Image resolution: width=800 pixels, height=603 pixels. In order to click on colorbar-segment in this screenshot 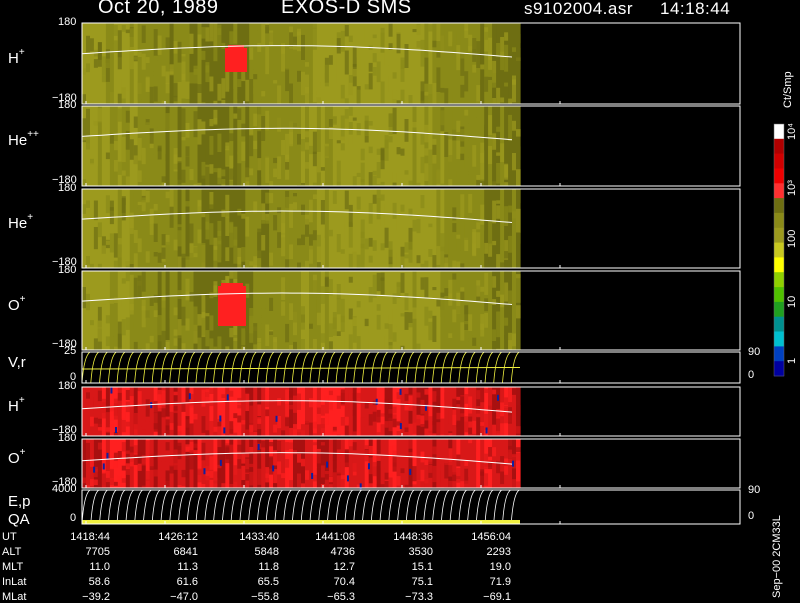, I will do `click(779, 176)`.